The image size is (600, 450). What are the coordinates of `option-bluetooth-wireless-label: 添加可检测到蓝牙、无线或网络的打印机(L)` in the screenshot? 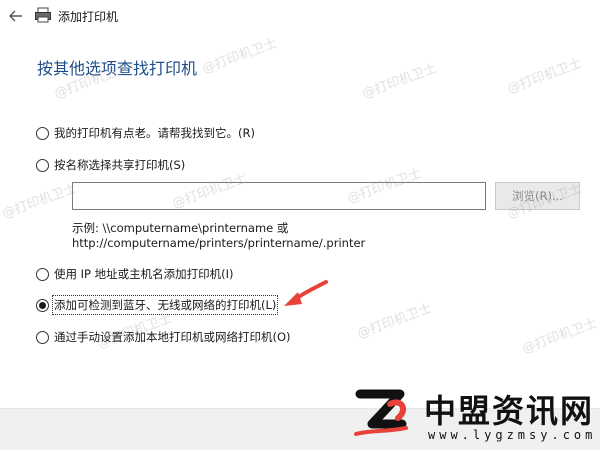 It's located at (165, 305).